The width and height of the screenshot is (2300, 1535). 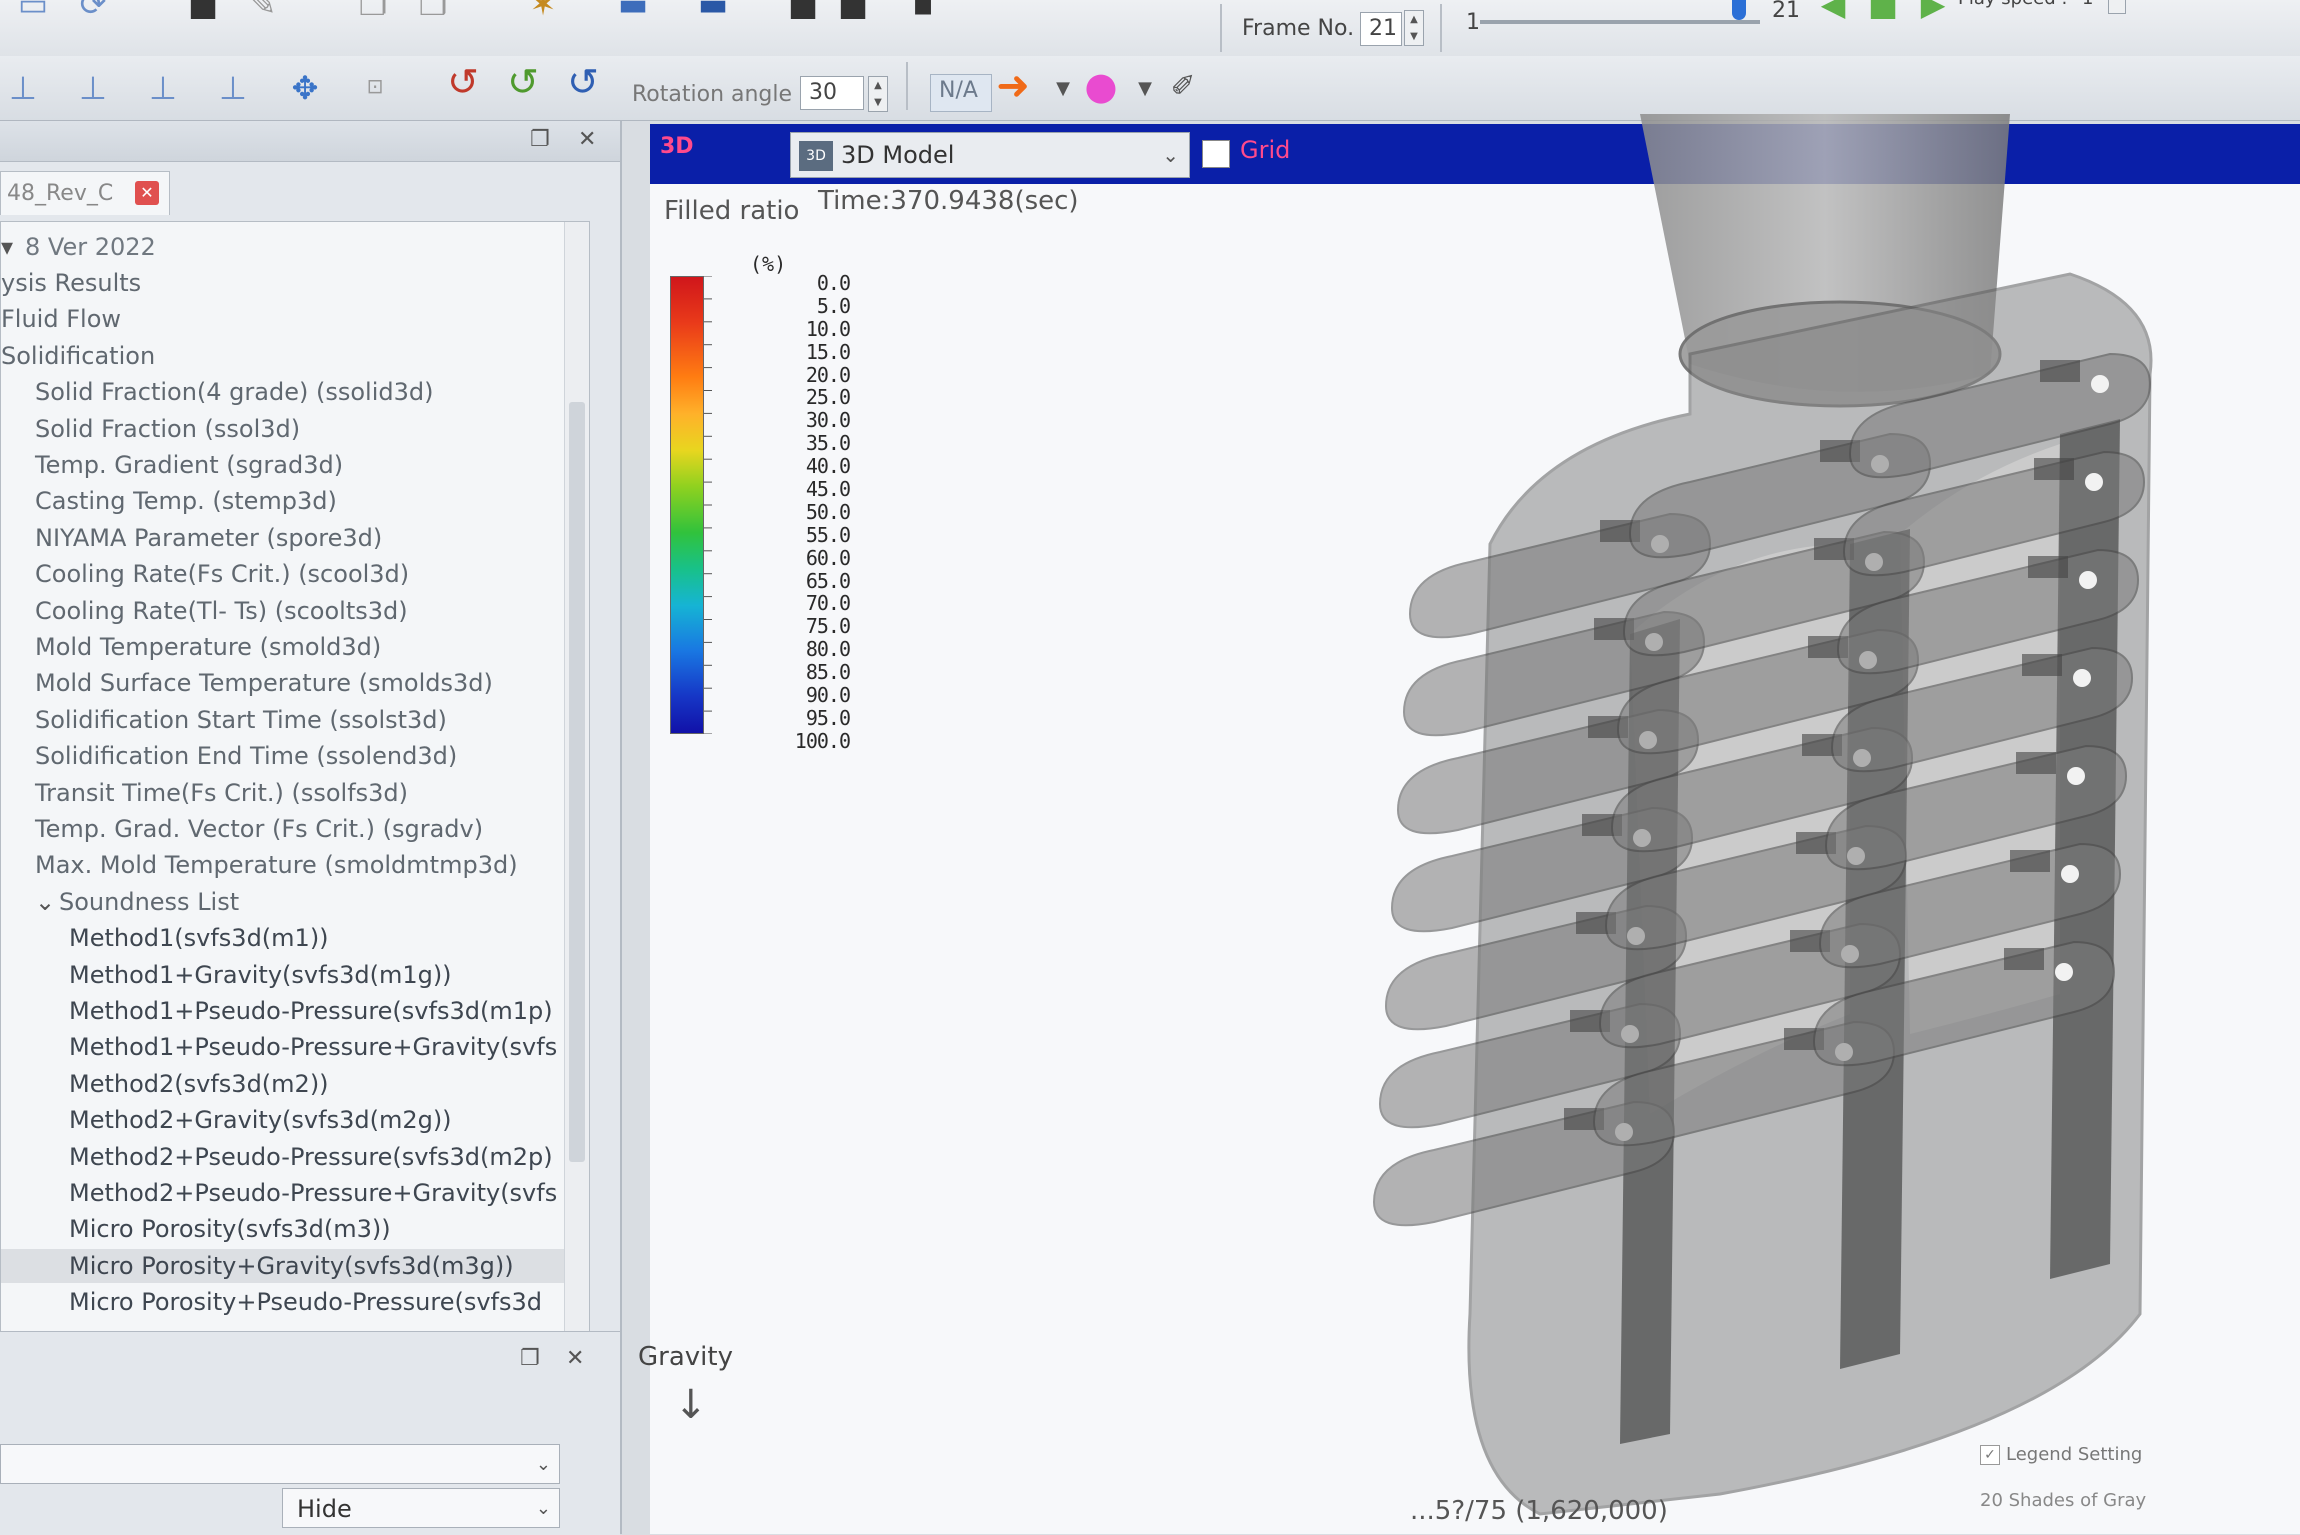 What do you see at coordinates (199, 1083) in the screenshot?
I see `tree-item-label: Method2(svfs3d(m2))` at bounding box center [199, 1083].